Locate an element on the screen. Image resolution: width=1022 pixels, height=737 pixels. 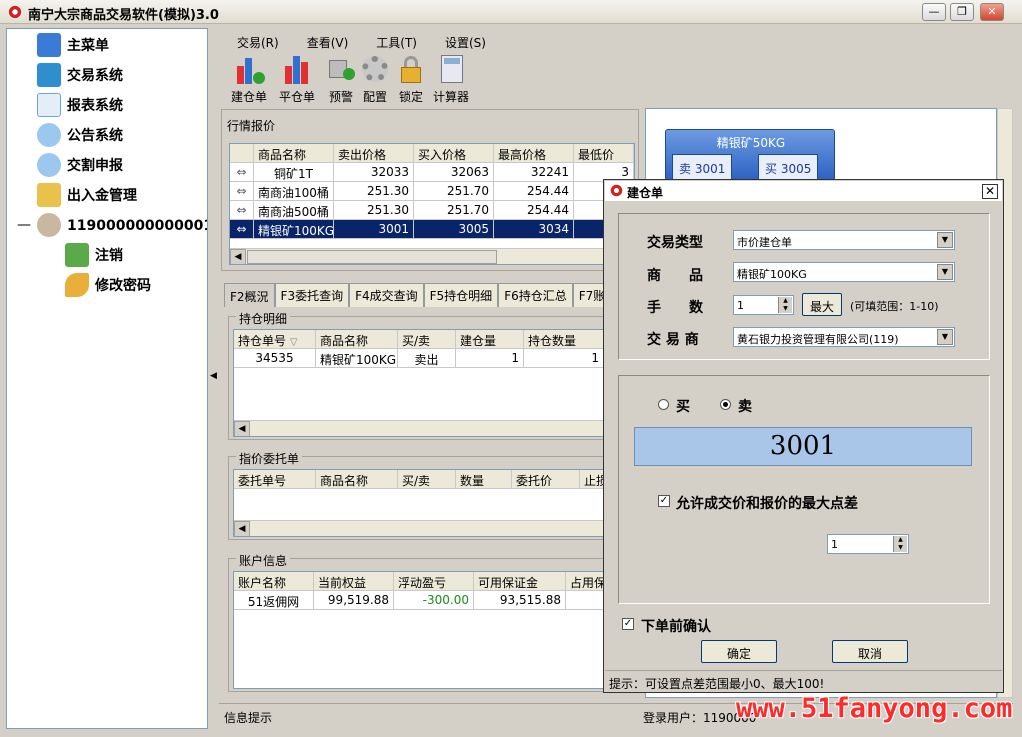
nav-trading-system: 交易系统 is located at coordinates (80, 75).